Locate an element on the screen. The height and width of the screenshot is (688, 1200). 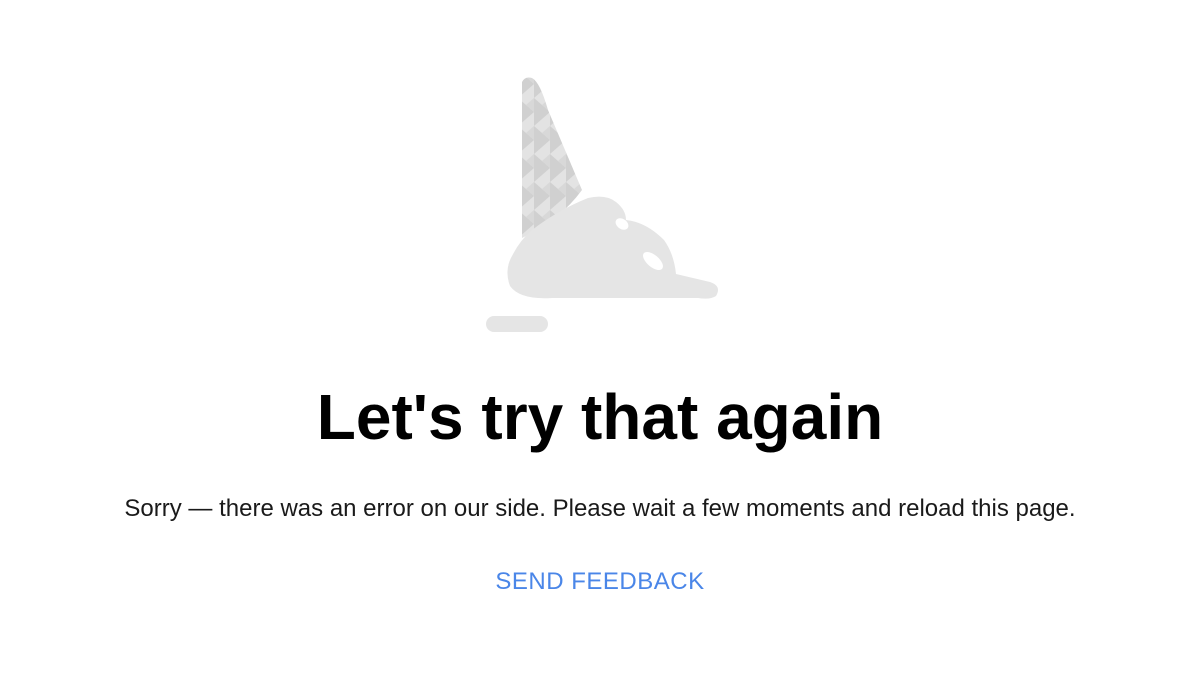
error-title: Let's try that again is located at coordinates (600, 417).